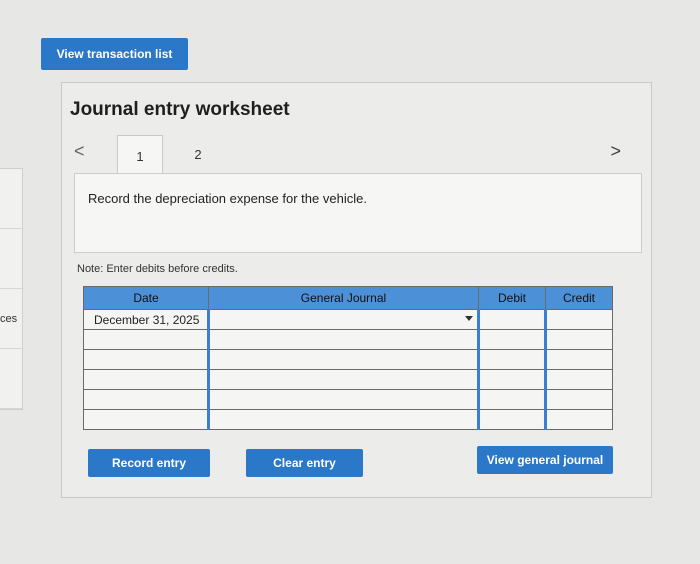 This screenshot has height=564, width=700. I want to click on chevron-left-icon: <, so click(79, 151).